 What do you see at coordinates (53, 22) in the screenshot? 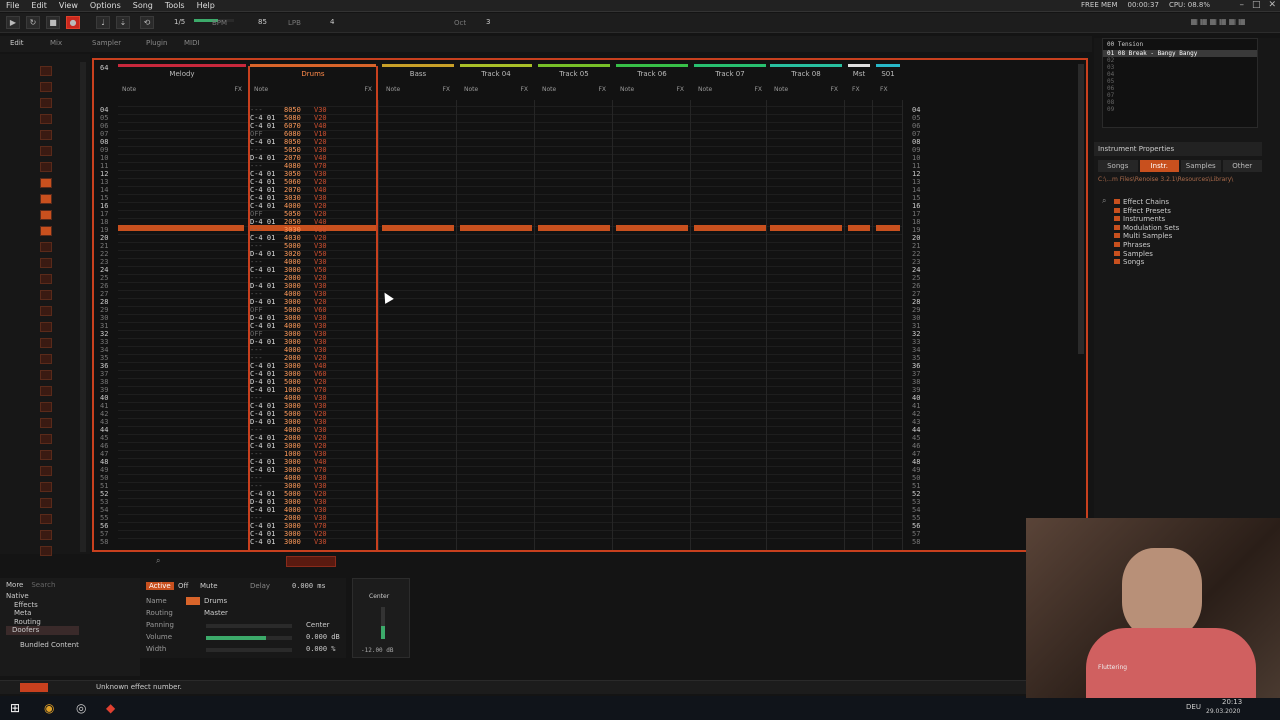
I see `stop-icon: ■` at bounding box center [53, 22].